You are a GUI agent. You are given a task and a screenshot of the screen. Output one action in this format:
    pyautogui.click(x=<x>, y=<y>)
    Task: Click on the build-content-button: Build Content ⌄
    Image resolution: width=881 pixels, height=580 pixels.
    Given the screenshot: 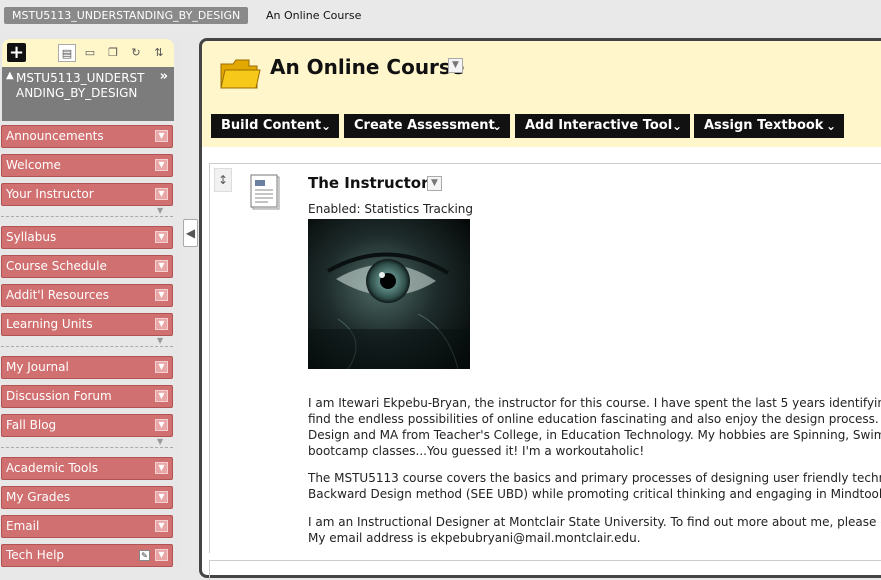 What is the action you would take?
    pyautogui.click(x=275, y=126)
    